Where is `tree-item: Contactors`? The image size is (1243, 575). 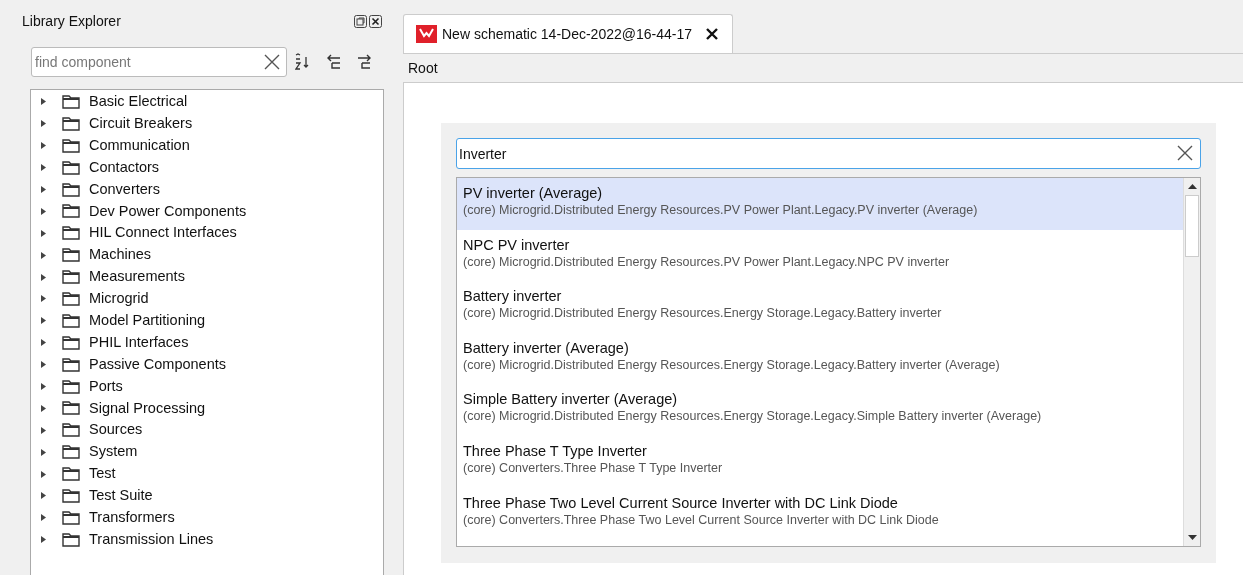
tree-item: Contactors is located at coordinates (124, 167).